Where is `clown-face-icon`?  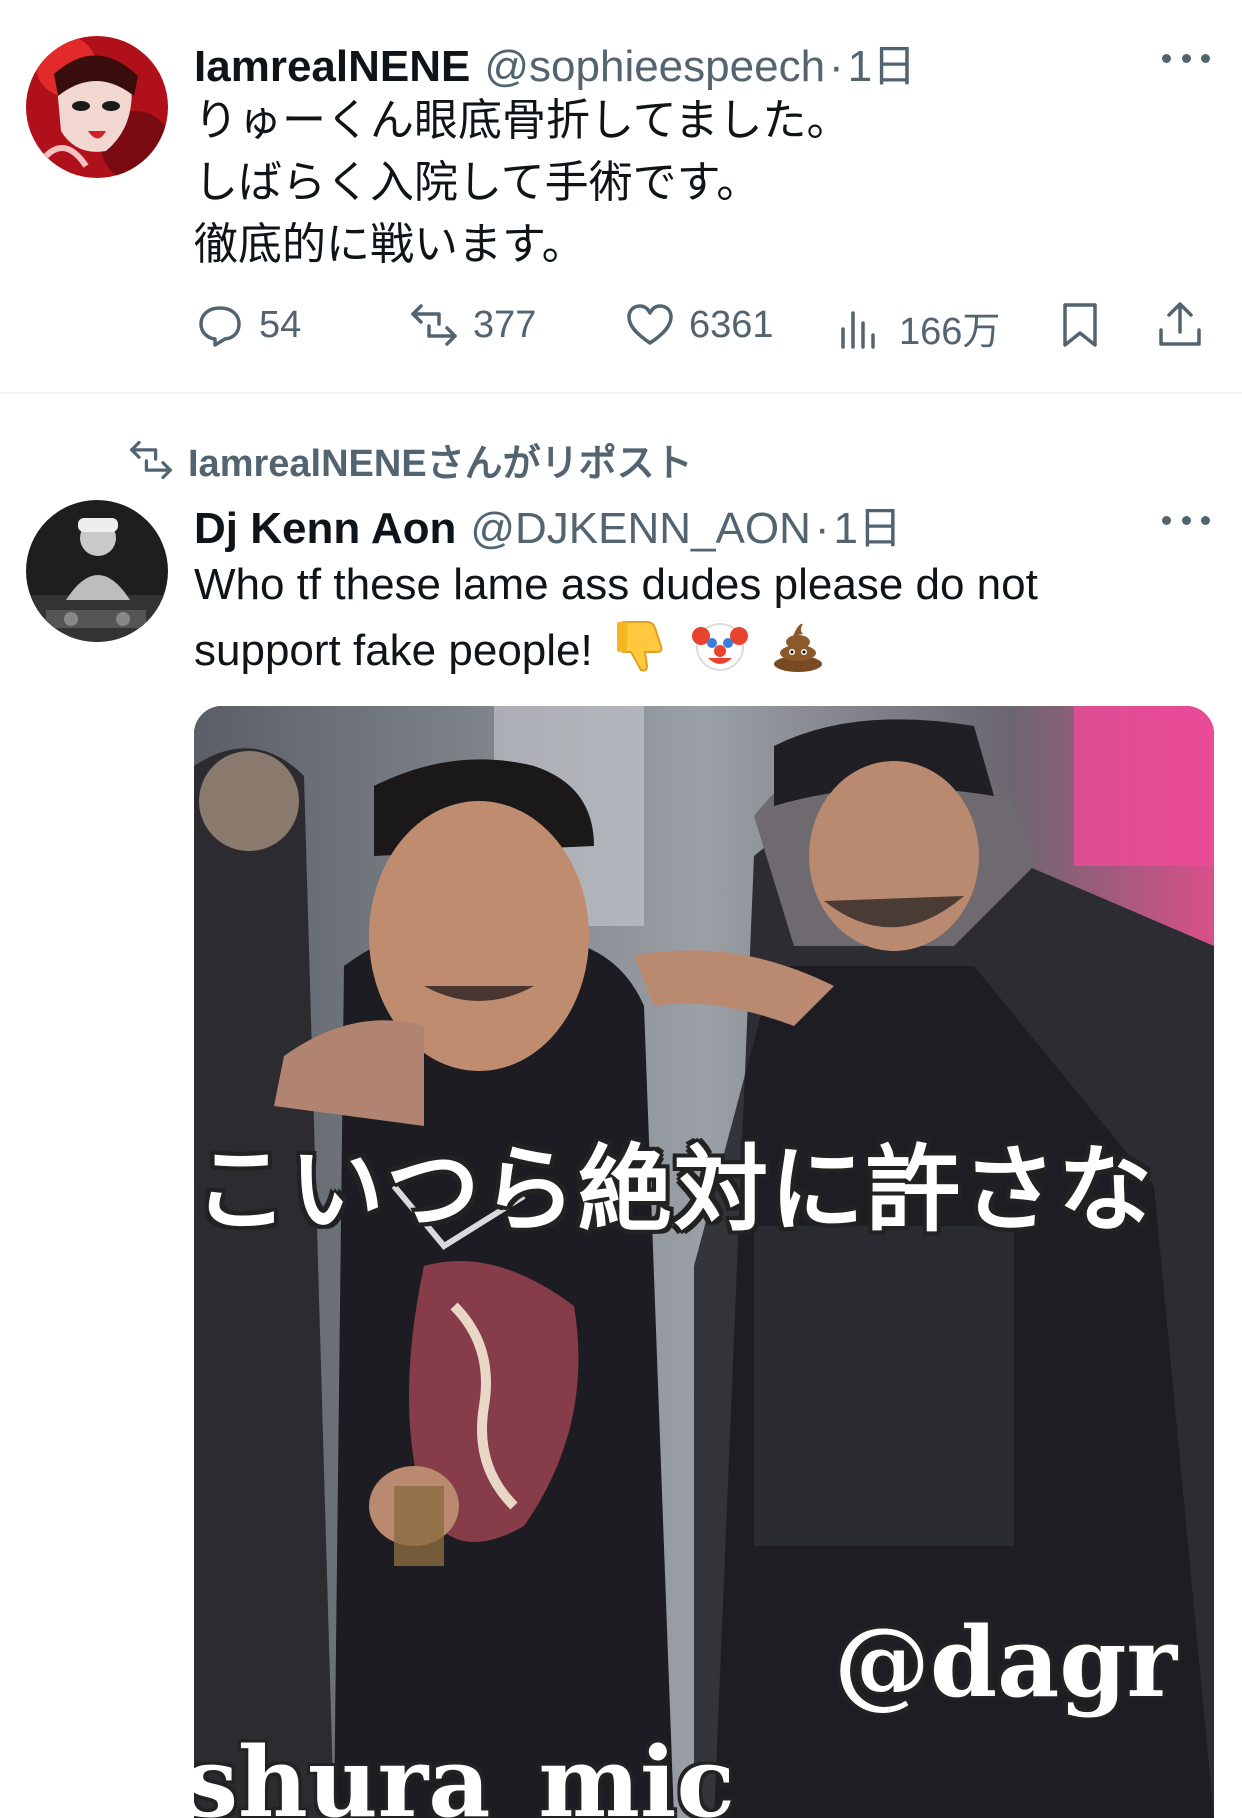 clown-face-icon is located at coordinates (720, 653).